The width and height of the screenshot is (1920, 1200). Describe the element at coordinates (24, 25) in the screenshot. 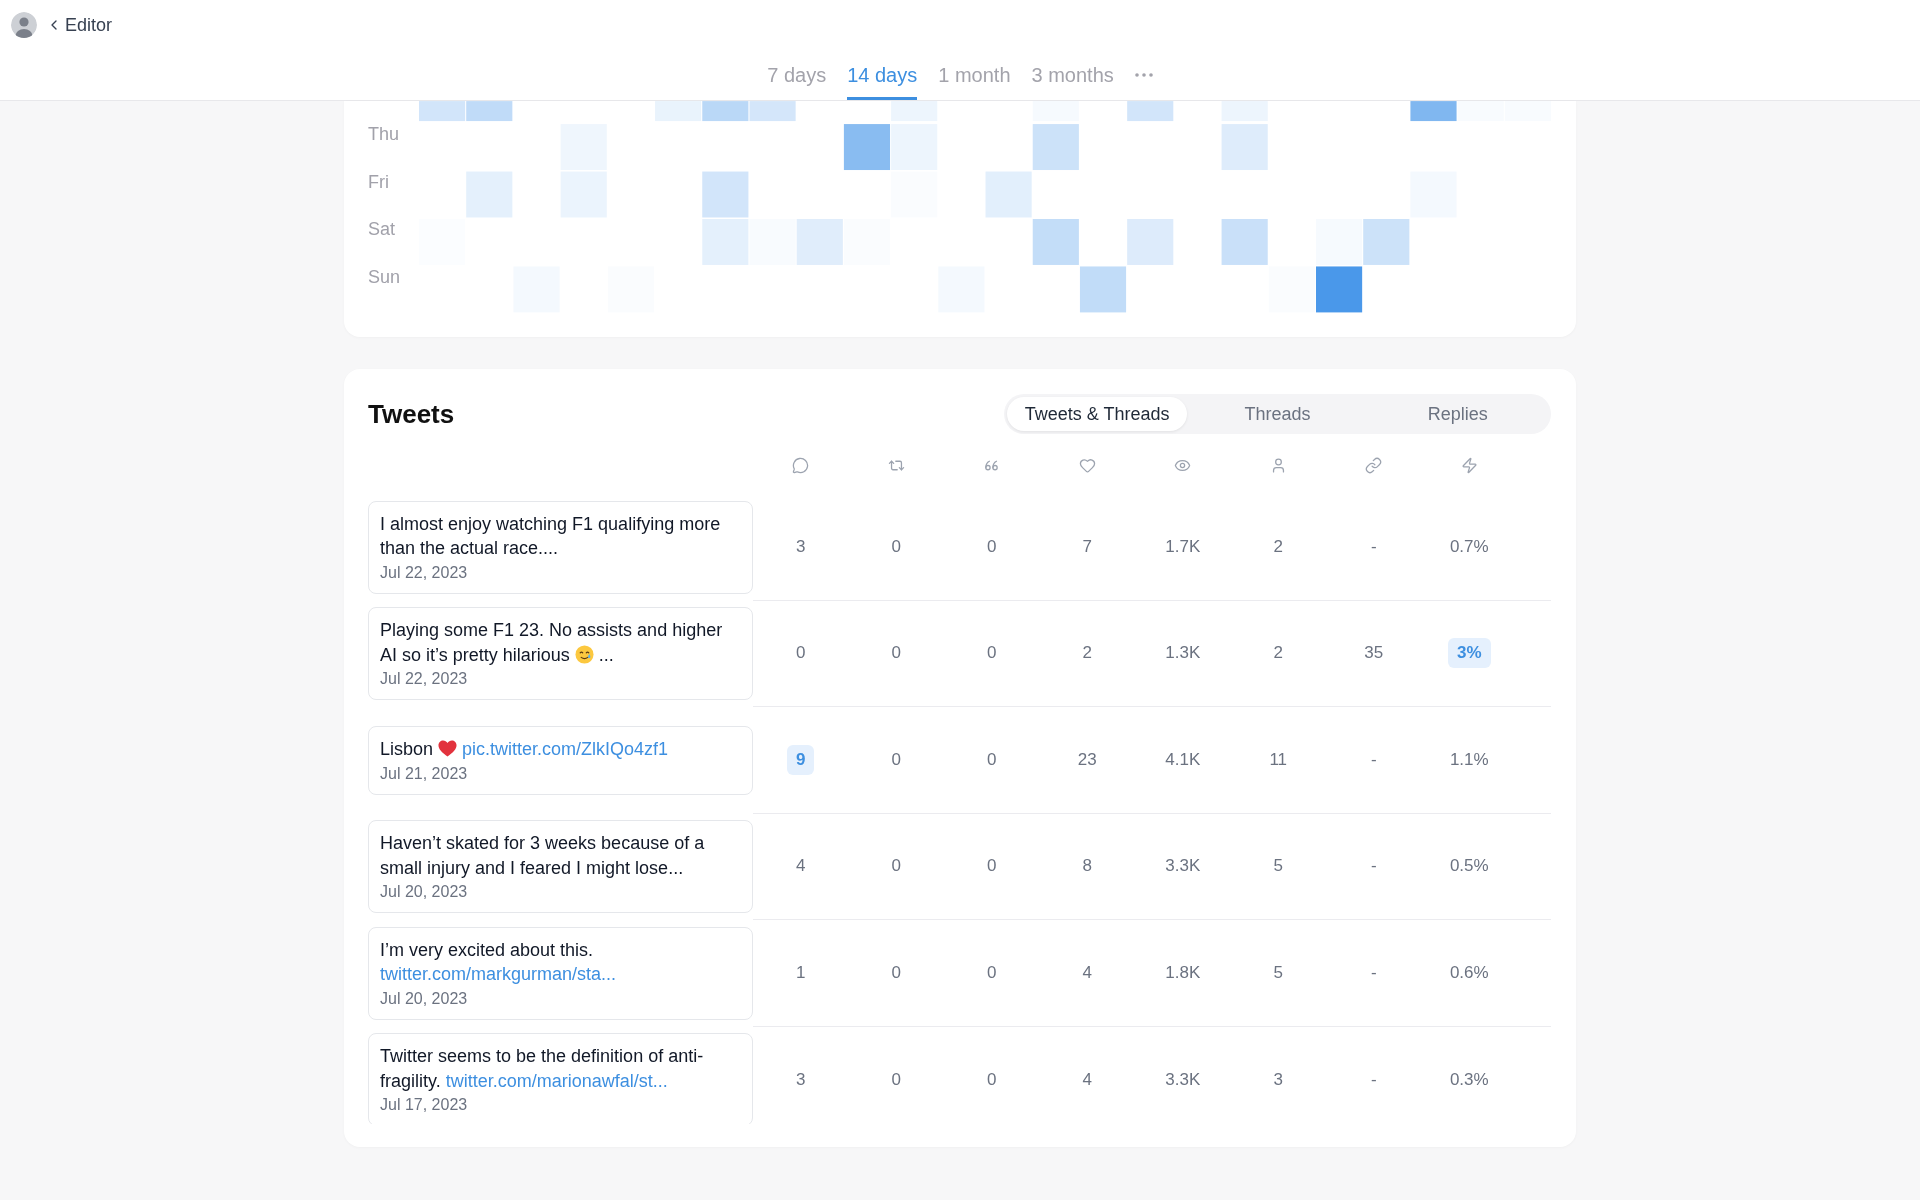

I see `avatar-icon` at that location.